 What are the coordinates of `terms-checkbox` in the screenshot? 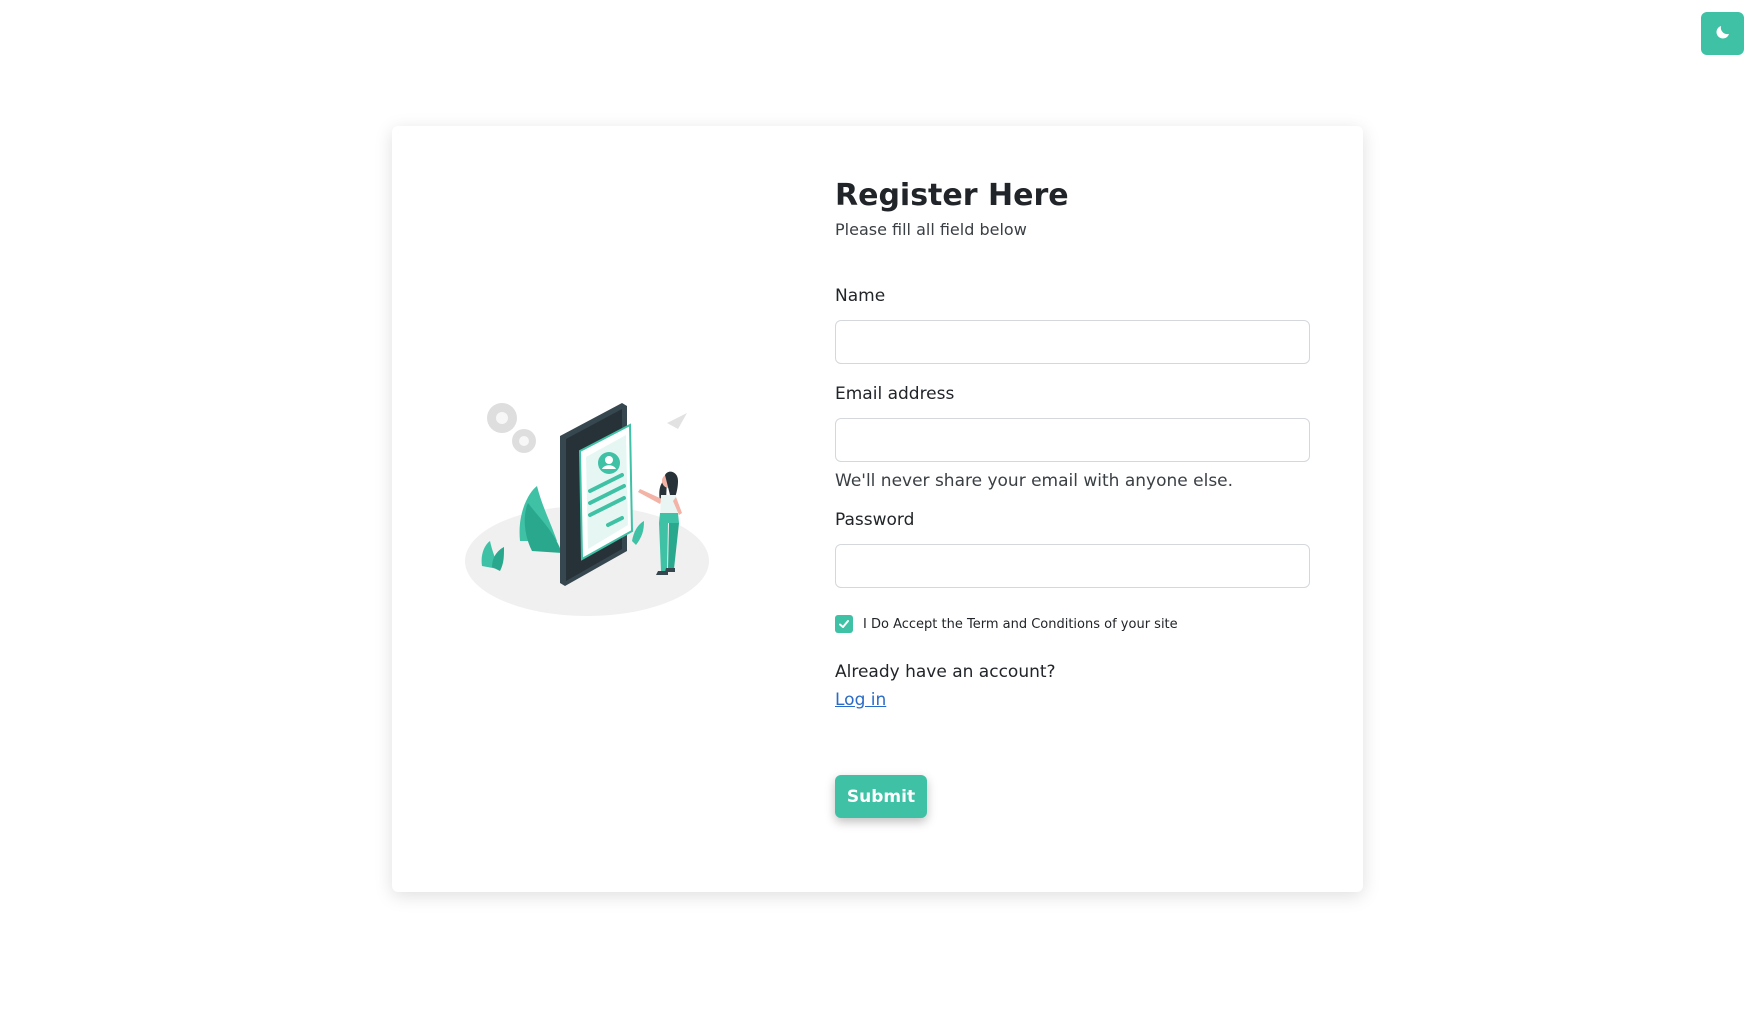 It's located at (844, 624).